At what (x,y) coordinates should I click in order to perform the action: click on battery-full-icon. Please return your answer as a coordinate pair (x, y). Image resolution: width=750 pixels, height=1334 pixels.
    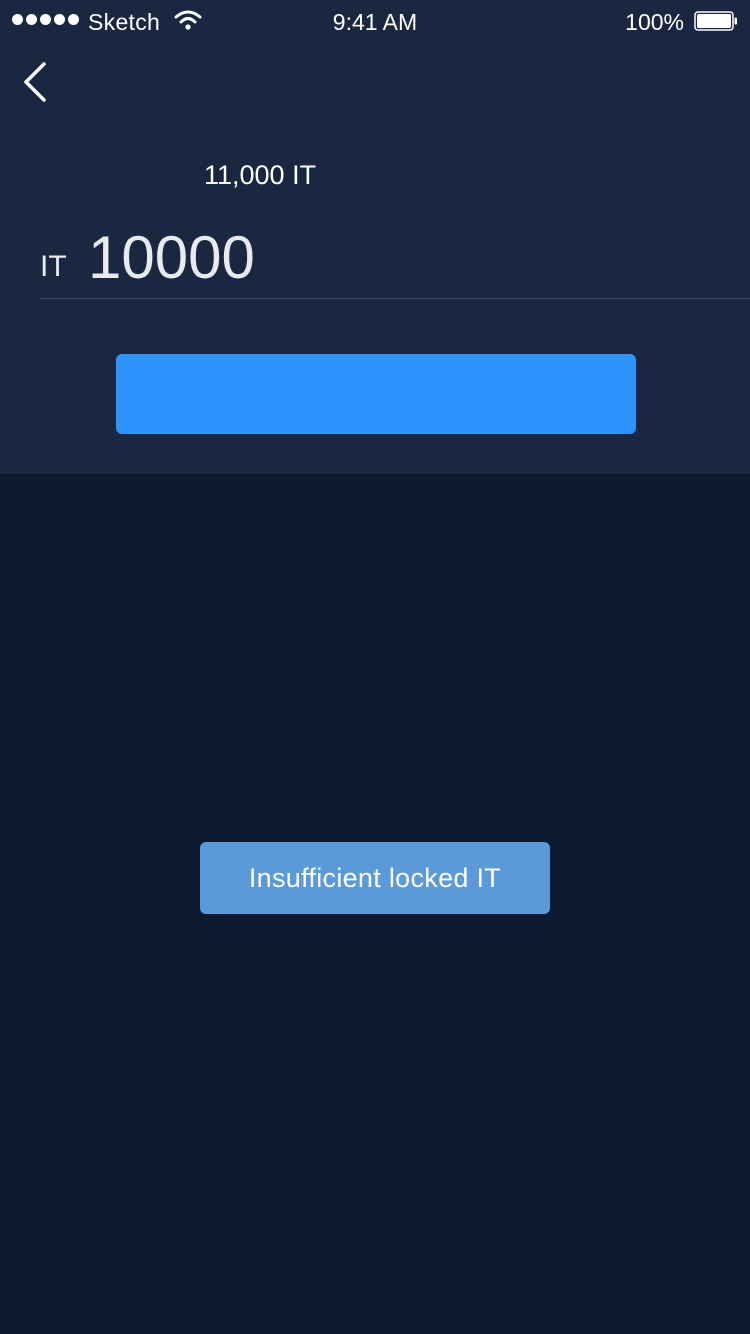
    Looking at the image, I should click on (715, 21).